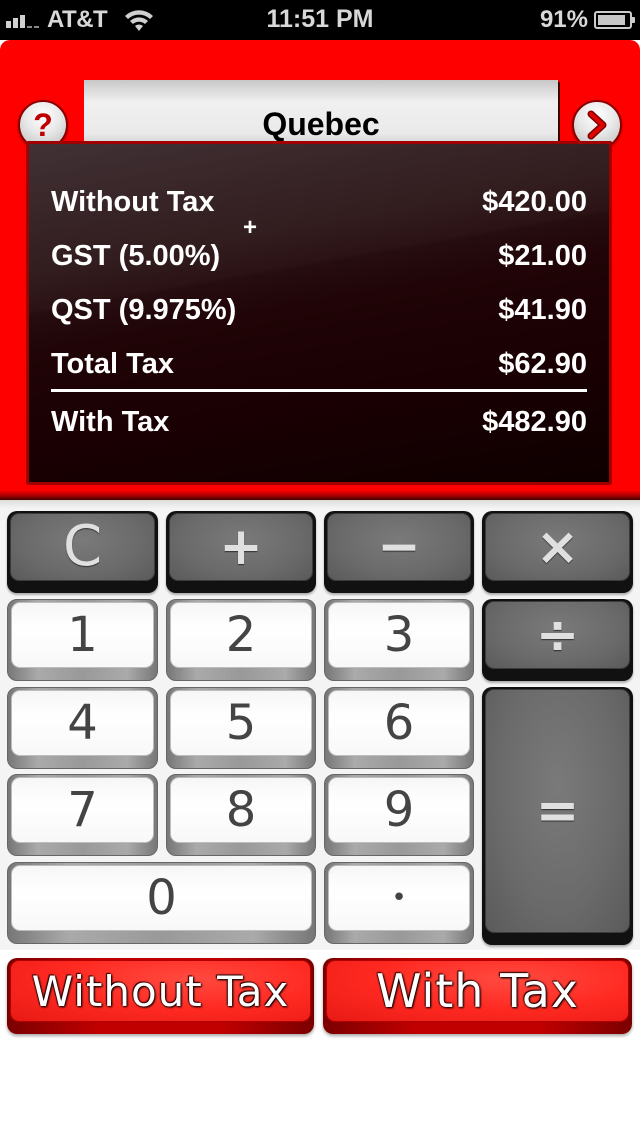 This screenshot has width=640, height=1136. What do you see at coordinates (320, 20) in the screenshot?
I see `status-bar: AT&T 11:51 PM 91%` at bounding box center [320, 20].